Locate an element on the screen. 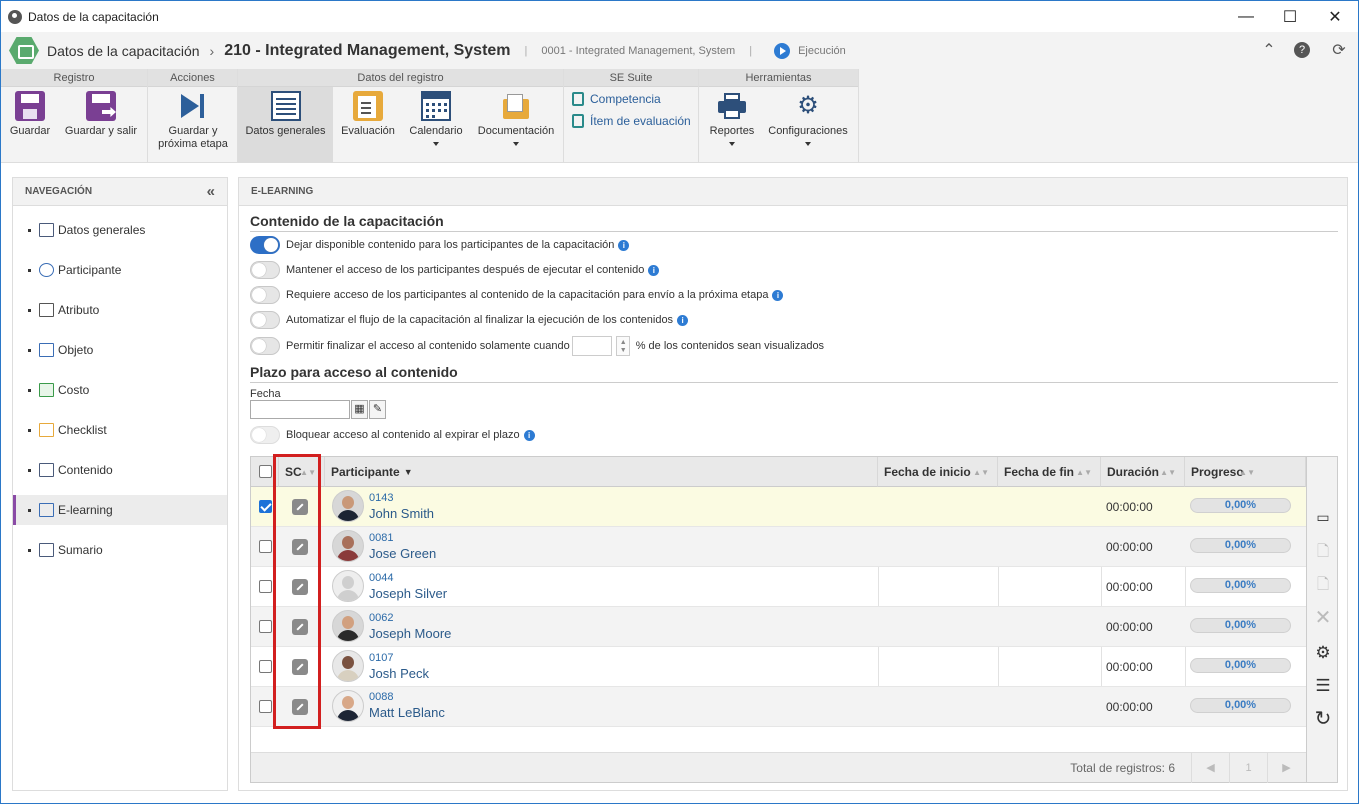  settings-icon: ⚙ is located at coordinates (1323, 653).